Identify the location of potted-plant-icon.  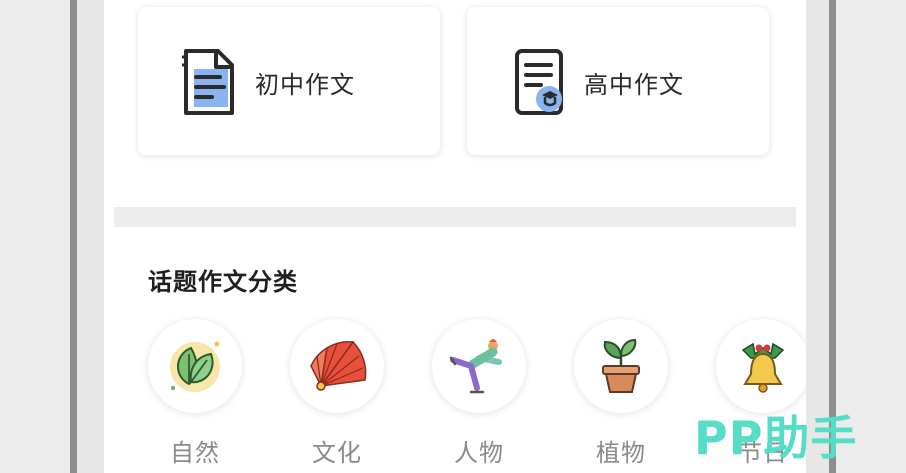
(621, 365).